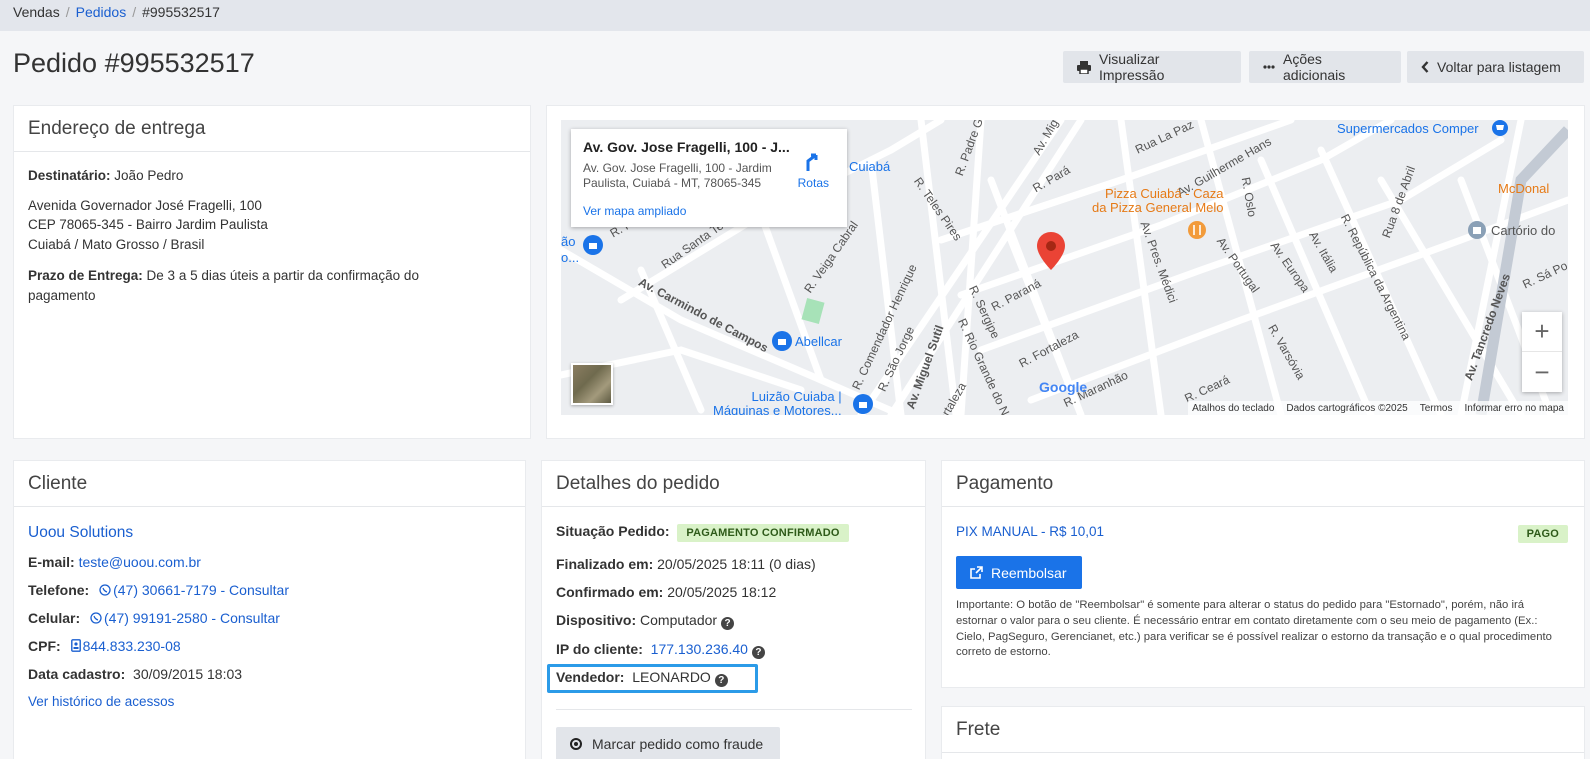  What do you see at coordinates (1158, 200) in the screenshot?
I see `poi-pizza: Pizza Cuiabá - Caza da Pizza General Melo` at bounding box center [1158, 200].